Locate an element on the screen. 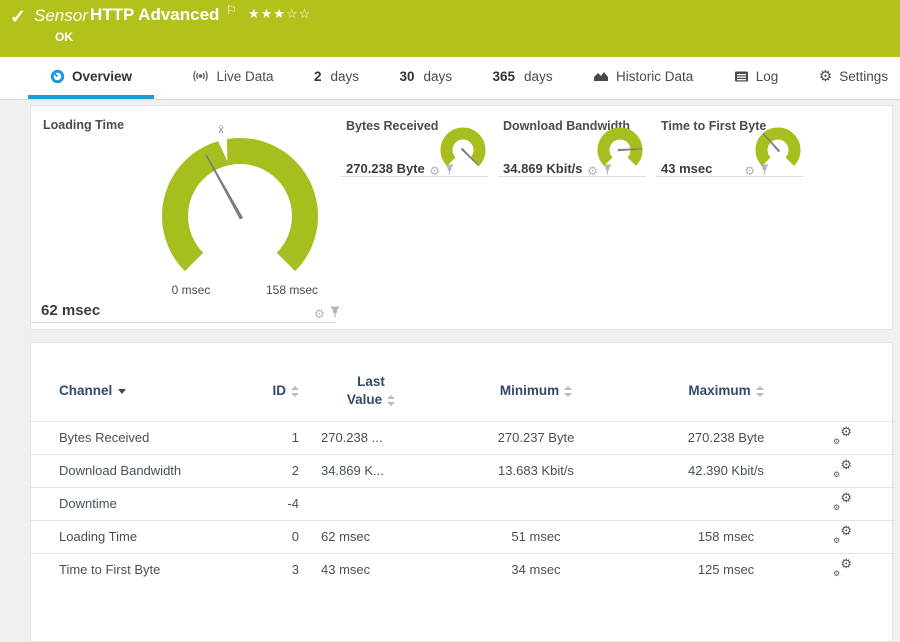 Image resolution: width=900 pixels, height=642 pixels. table-header-row: Channel ID Last Value Minimum Maximum is located at coordinates (462, 382).